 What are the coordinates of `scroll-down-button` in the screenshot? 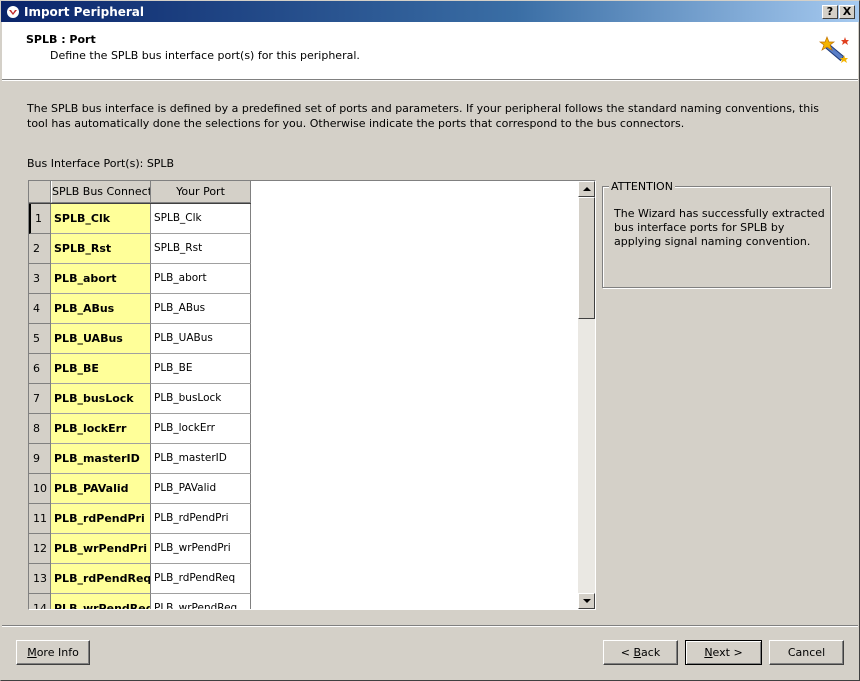 It's located at (586, 601).